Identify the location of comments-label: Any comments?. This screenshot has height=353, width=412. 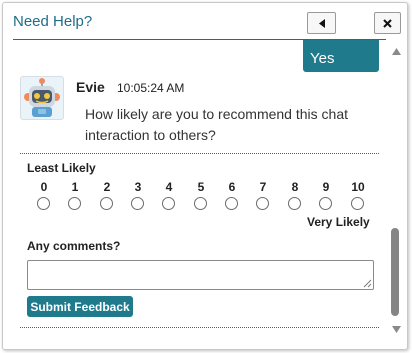
(74, 246).